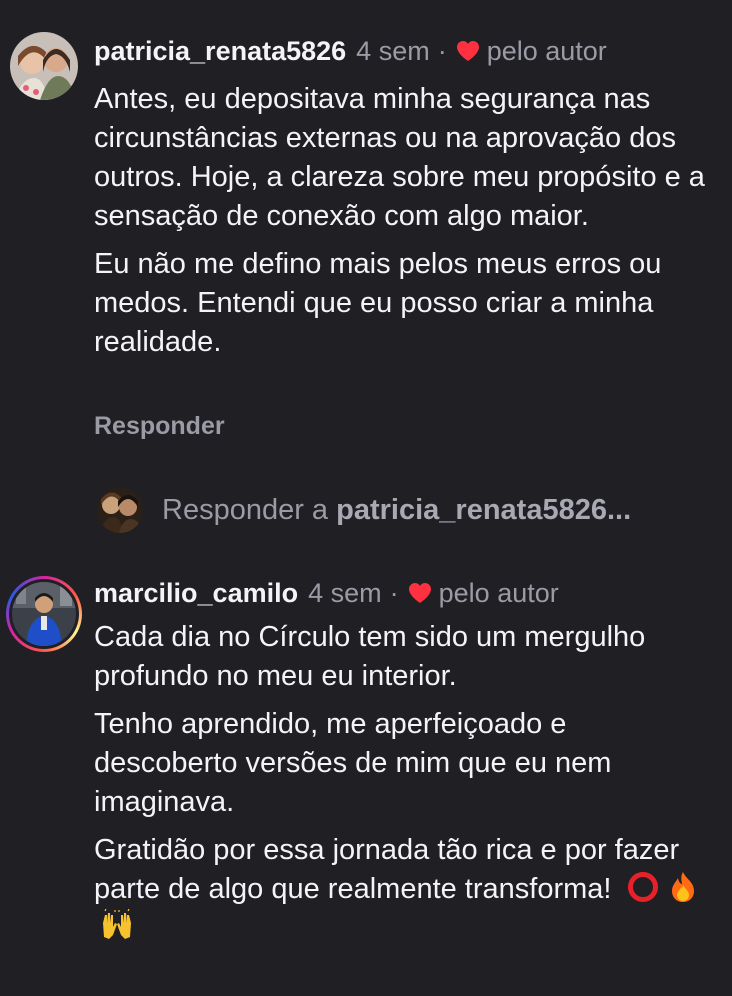  I want to click on username: marcilio_camilo, so click(196, 593).